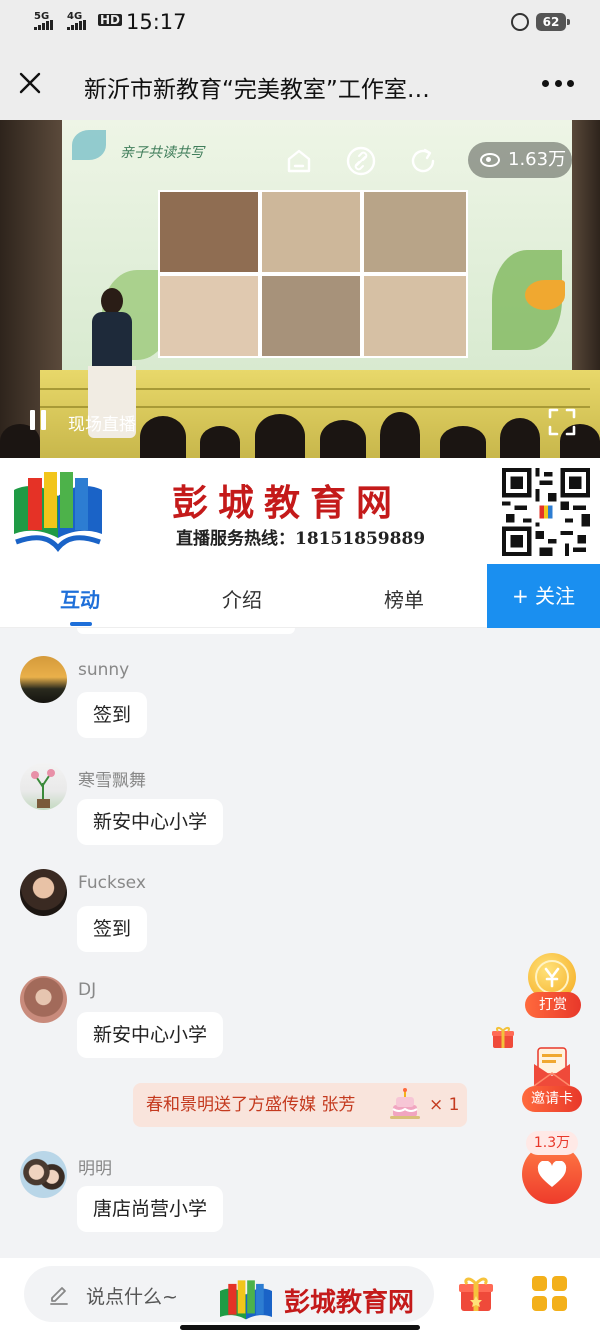 The width and height of the screenshot is (600, 1333). What do you see at coordinates (553, 22) in the screenshot?
I see `battery-icon: 62` at bounding box center [553, 22].